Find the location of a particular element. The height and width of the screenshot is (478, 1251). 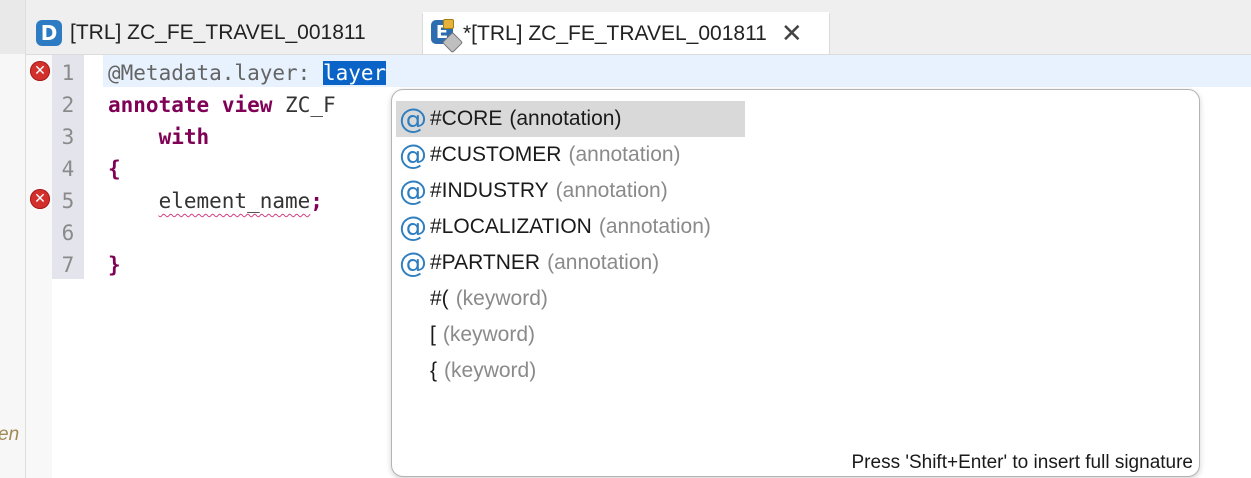

element-name-error: element_name is located at coordinates (234, 201).